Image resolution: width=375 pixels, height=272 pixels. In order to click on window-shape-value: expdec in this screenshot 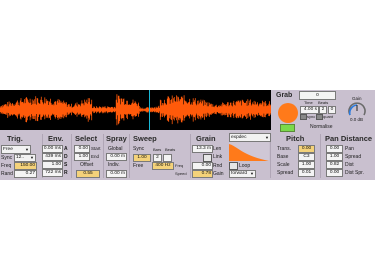, I will do `click(239, 137)`.